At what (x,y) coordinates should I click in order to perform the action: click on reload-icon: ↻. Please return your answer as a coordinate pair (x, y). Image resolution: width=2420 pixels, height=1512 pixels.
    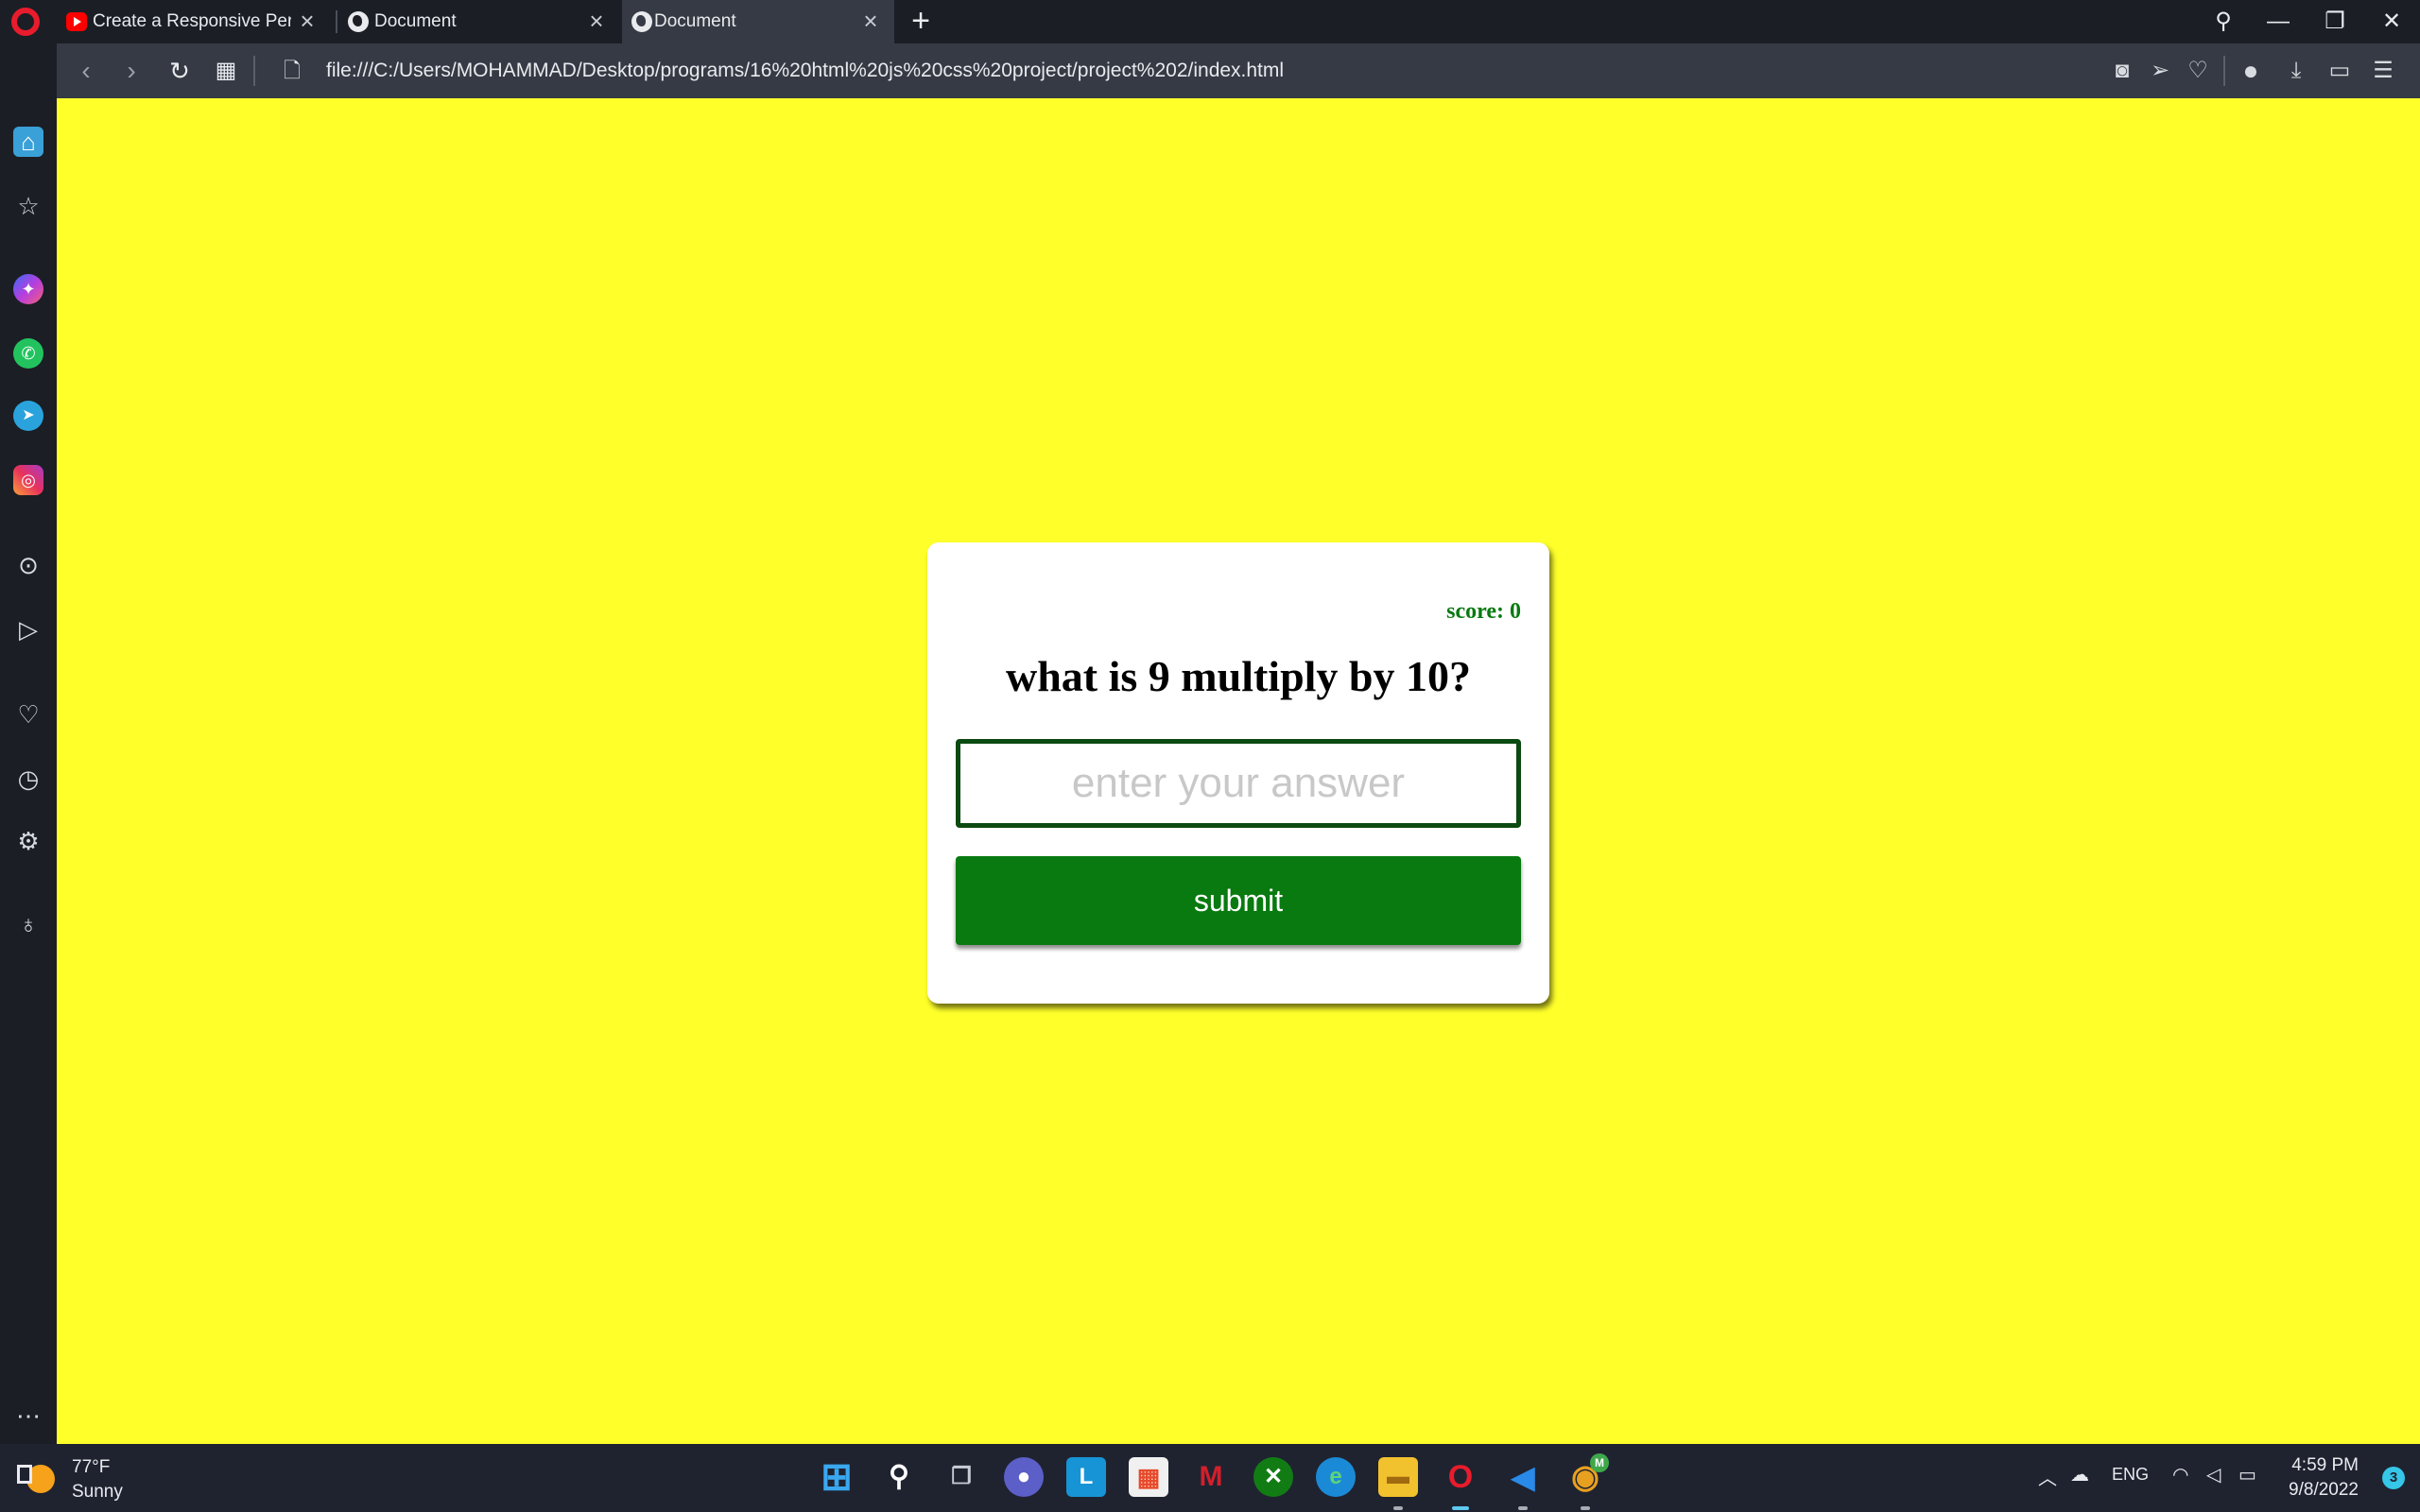
    Looking at the image, I should click on (180, 71).